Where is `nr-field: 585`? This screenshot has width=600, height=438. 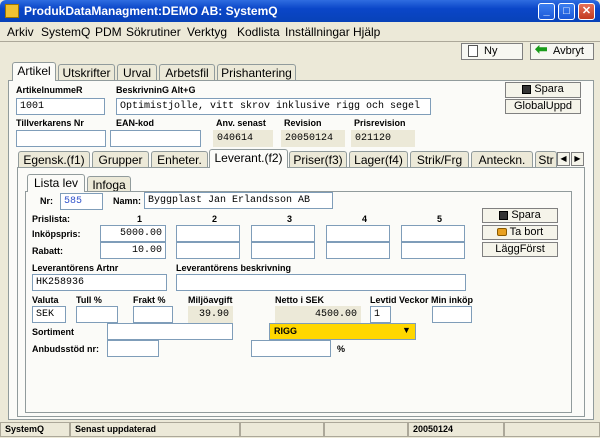
nr-field: 585 is located at coordinates (81, 201).